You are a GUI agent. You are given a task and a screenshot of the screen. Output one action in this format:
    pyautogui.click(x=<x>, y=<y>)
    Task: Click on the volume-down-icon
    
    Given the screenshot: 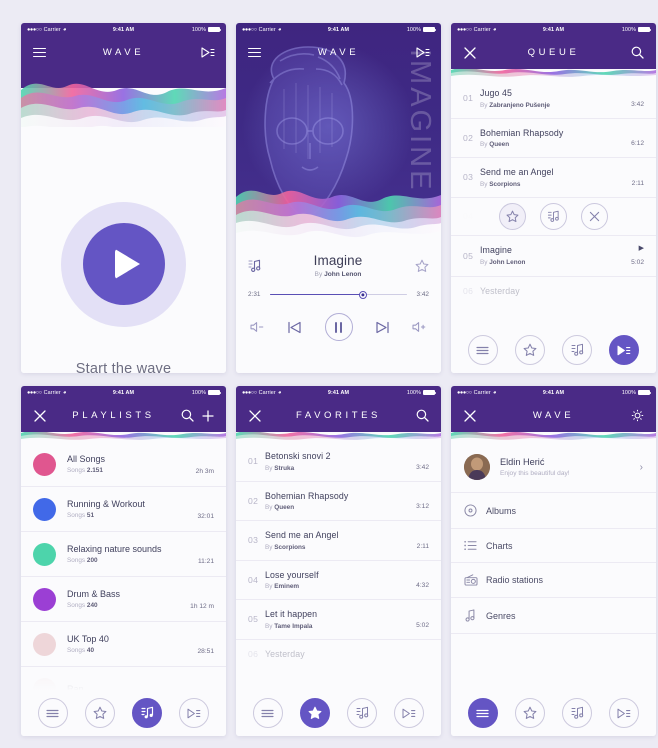 What is the action you would take?
    pyautogui.click(x=257, y=327)
    